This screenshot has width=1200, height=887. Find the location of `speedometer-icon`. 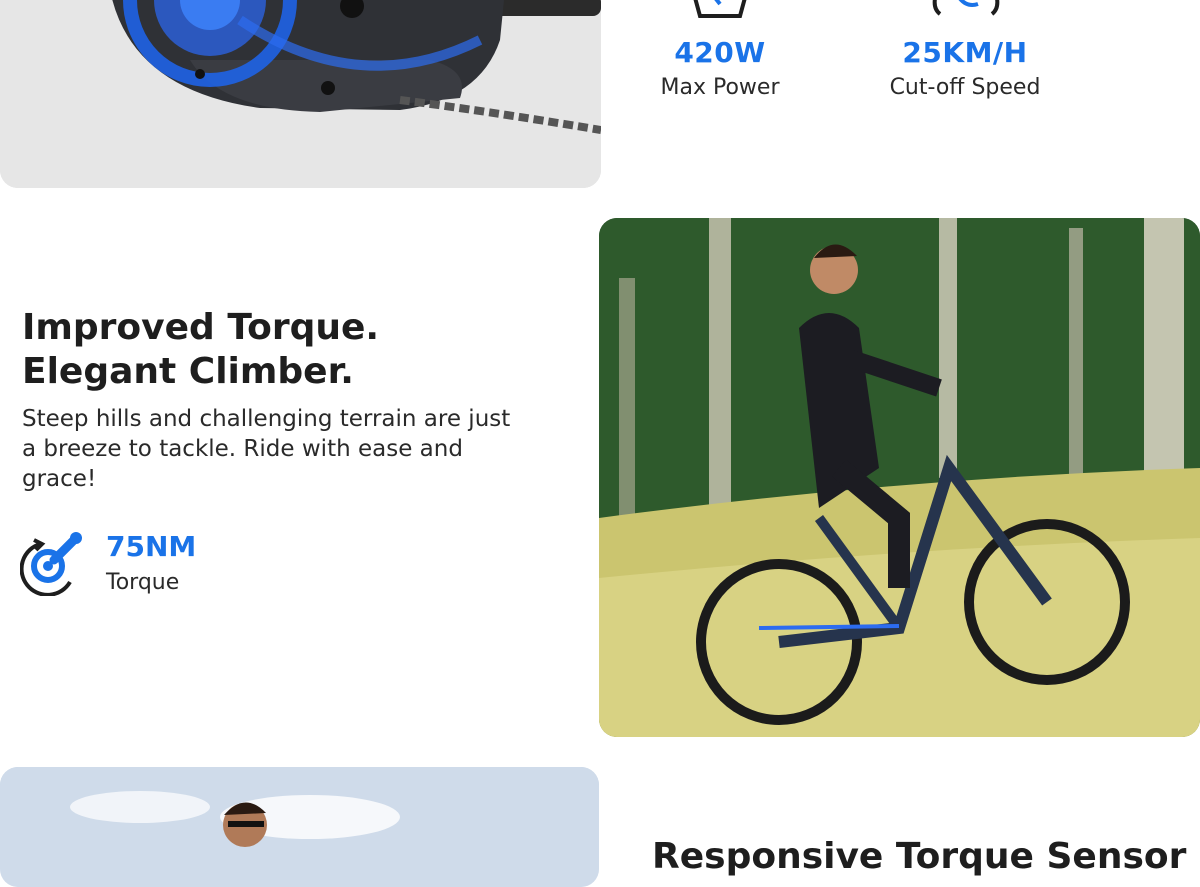

speedometer-icon is located at coordinates (966, 8).